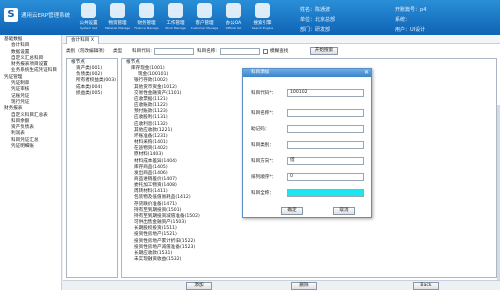 The image size is (500, 290). I want to click on field-row: 科目全称：, so click(308, 193).